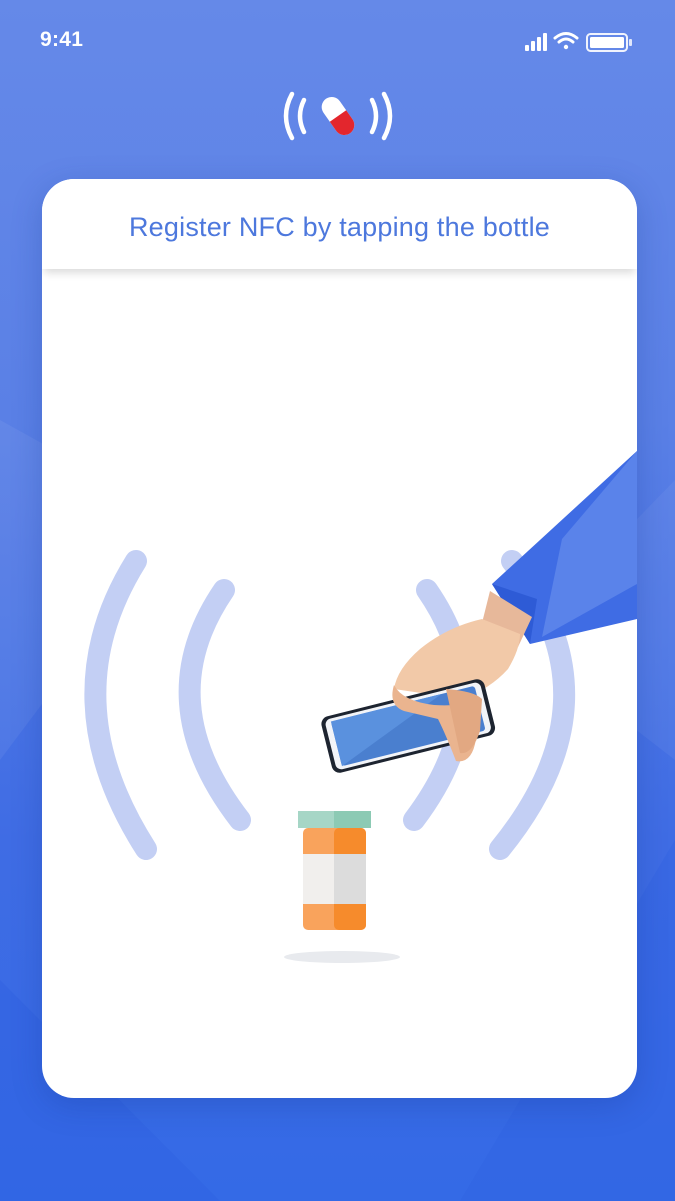  Describe the element at coordinates (338, 116) in the screenshot. I see `nfc-pill-icon` at that location.